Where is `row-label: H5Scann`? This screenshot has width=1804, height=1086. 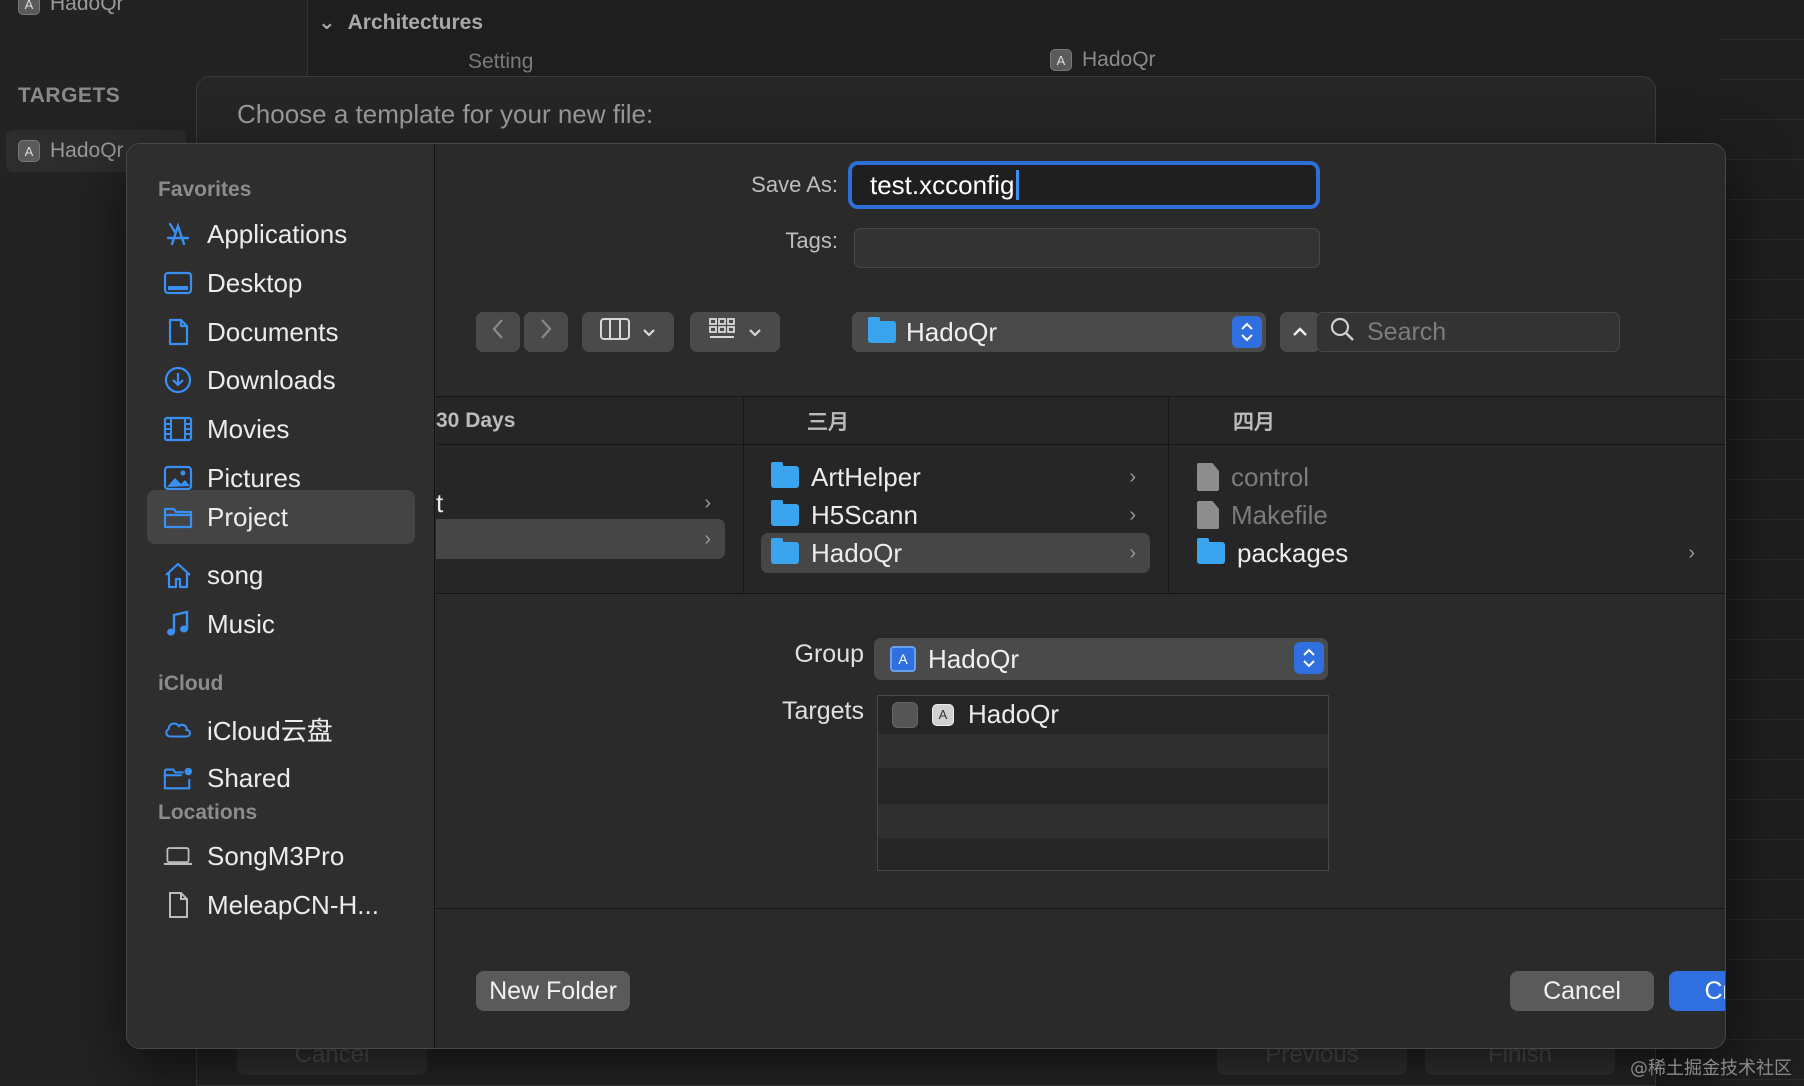 row-label: H5Scann is located at coordinates (864, 514).